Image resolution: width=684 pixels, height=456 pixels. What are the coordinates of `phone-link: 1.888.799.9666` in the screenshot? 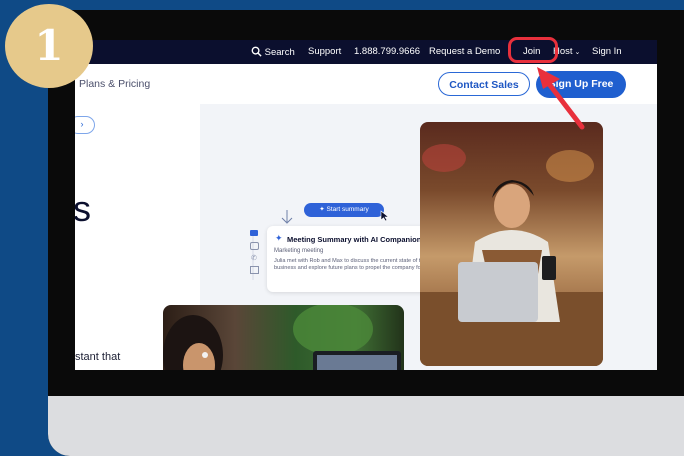 It's located at (387, 51).